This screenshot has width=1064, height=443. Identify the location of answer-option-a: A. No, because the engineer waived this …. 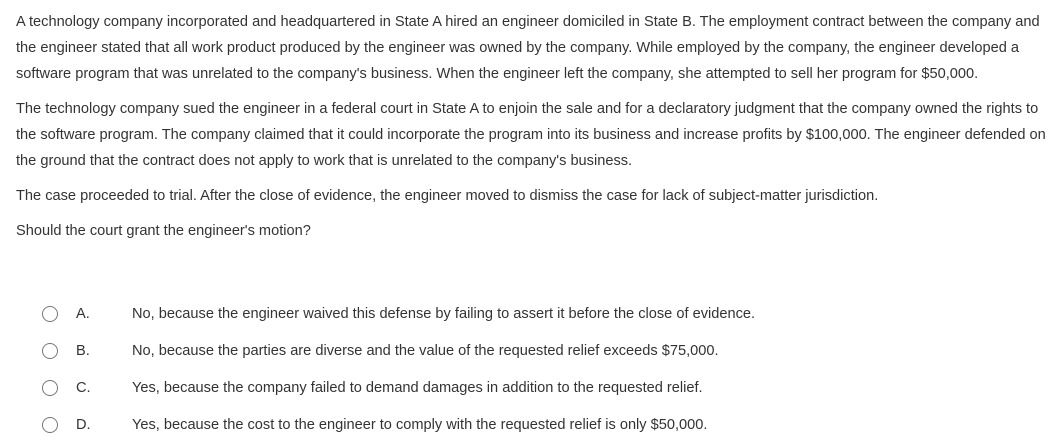
(542, 313).